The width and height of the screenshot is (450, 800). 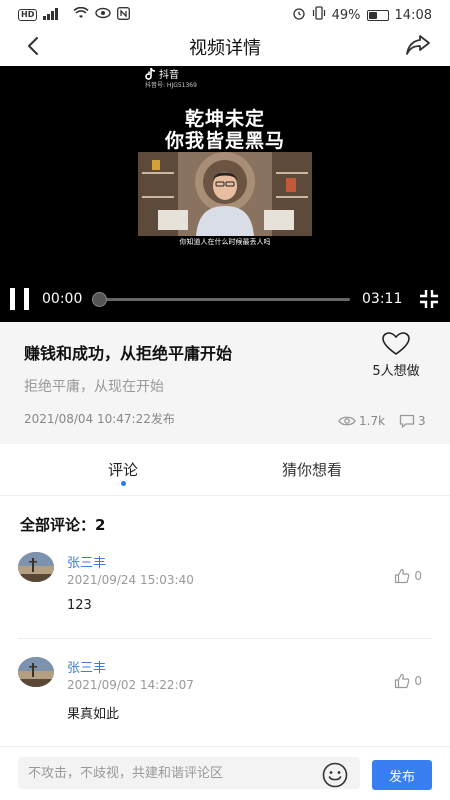 I want to click on battery-icon, so click(x=377, y=15).